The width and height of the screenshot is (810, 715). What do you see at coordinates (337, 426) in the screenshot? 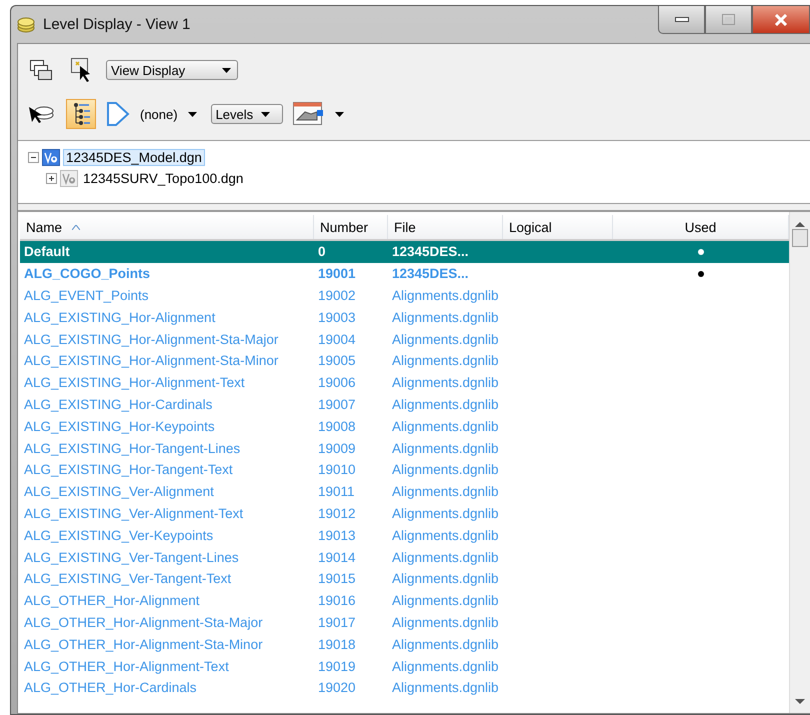
I see `level-number: 19008` at bounding box center [337, 426].